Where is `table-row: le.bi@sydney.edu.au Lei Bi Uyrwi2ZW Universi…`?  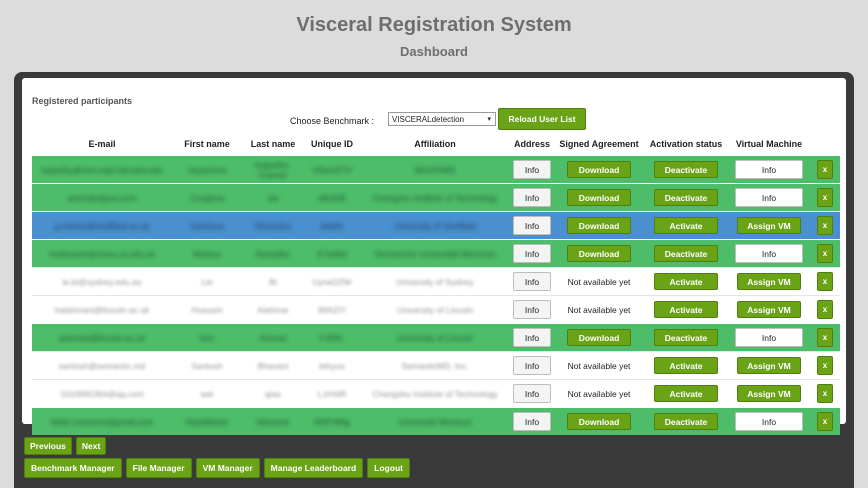 table-row: le.bi@sydney.edu.au Lei Bi Uyrwi2ZW Universi… is located at coordinates (436, 281).